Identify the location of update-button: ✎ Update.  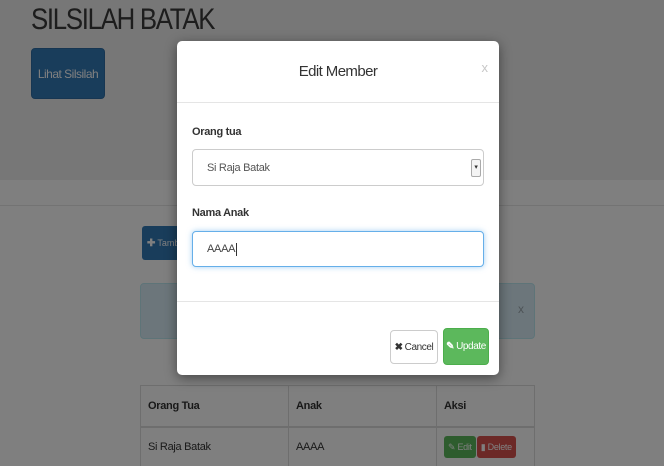
(466, 346).